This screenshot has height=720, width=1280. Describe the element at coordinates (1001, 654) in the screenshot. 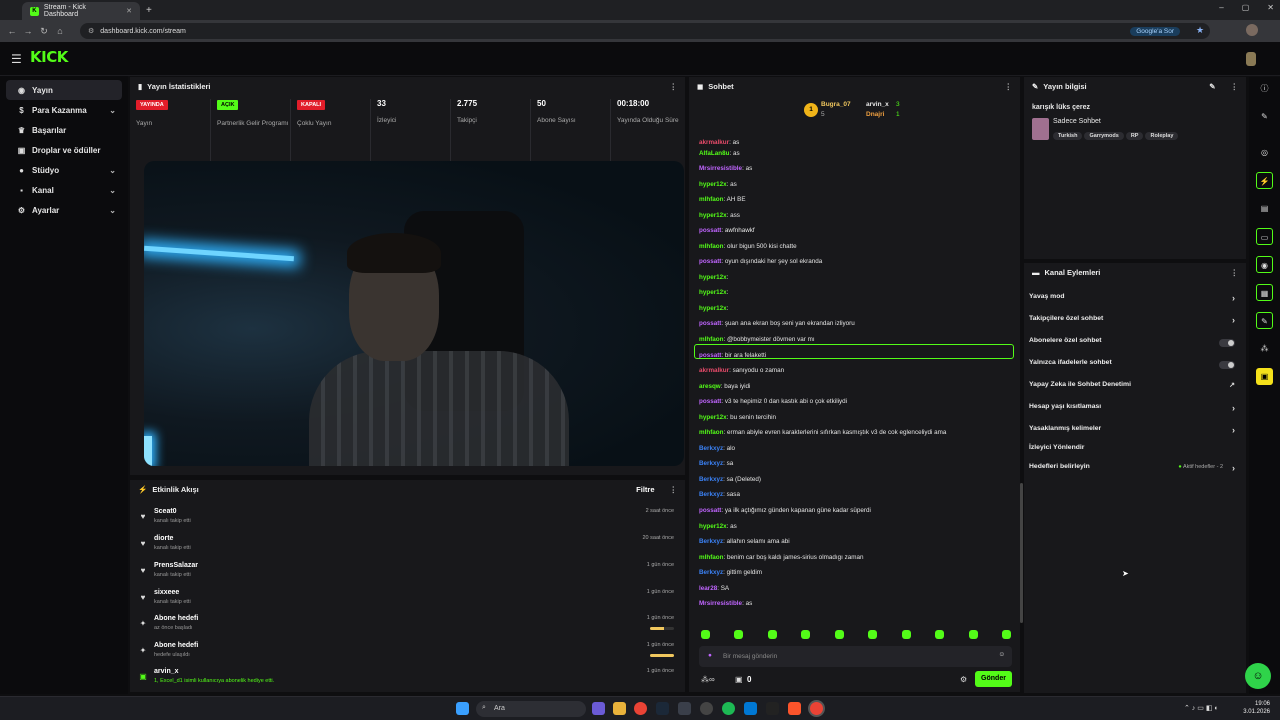

I see `emoji-icon: ☺` at that location.